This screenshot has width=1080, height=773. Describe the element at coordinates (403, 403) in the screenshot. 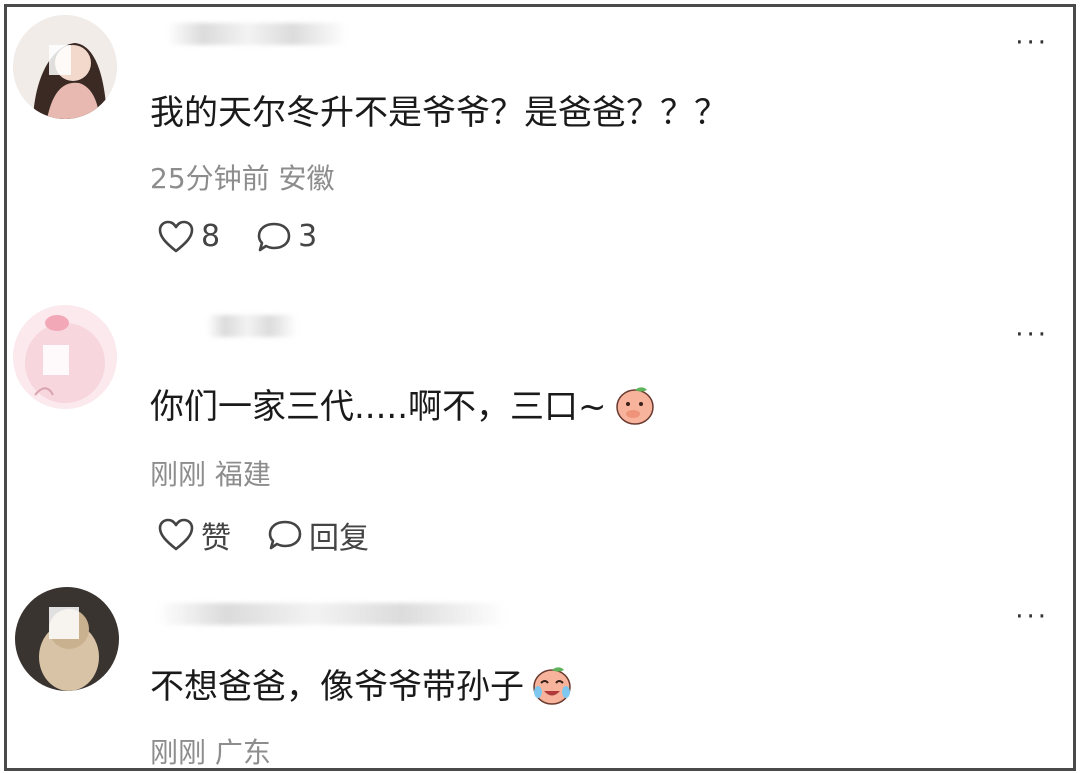

I see `comment-text: 你们一家三代.....啊不，三口~` at that location.